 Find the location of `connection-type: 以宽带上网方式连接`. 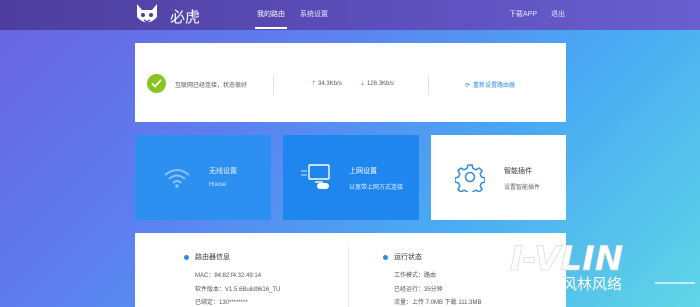

connection-type: 以宽带上网方式连接 is located at coordinates (376, 188).